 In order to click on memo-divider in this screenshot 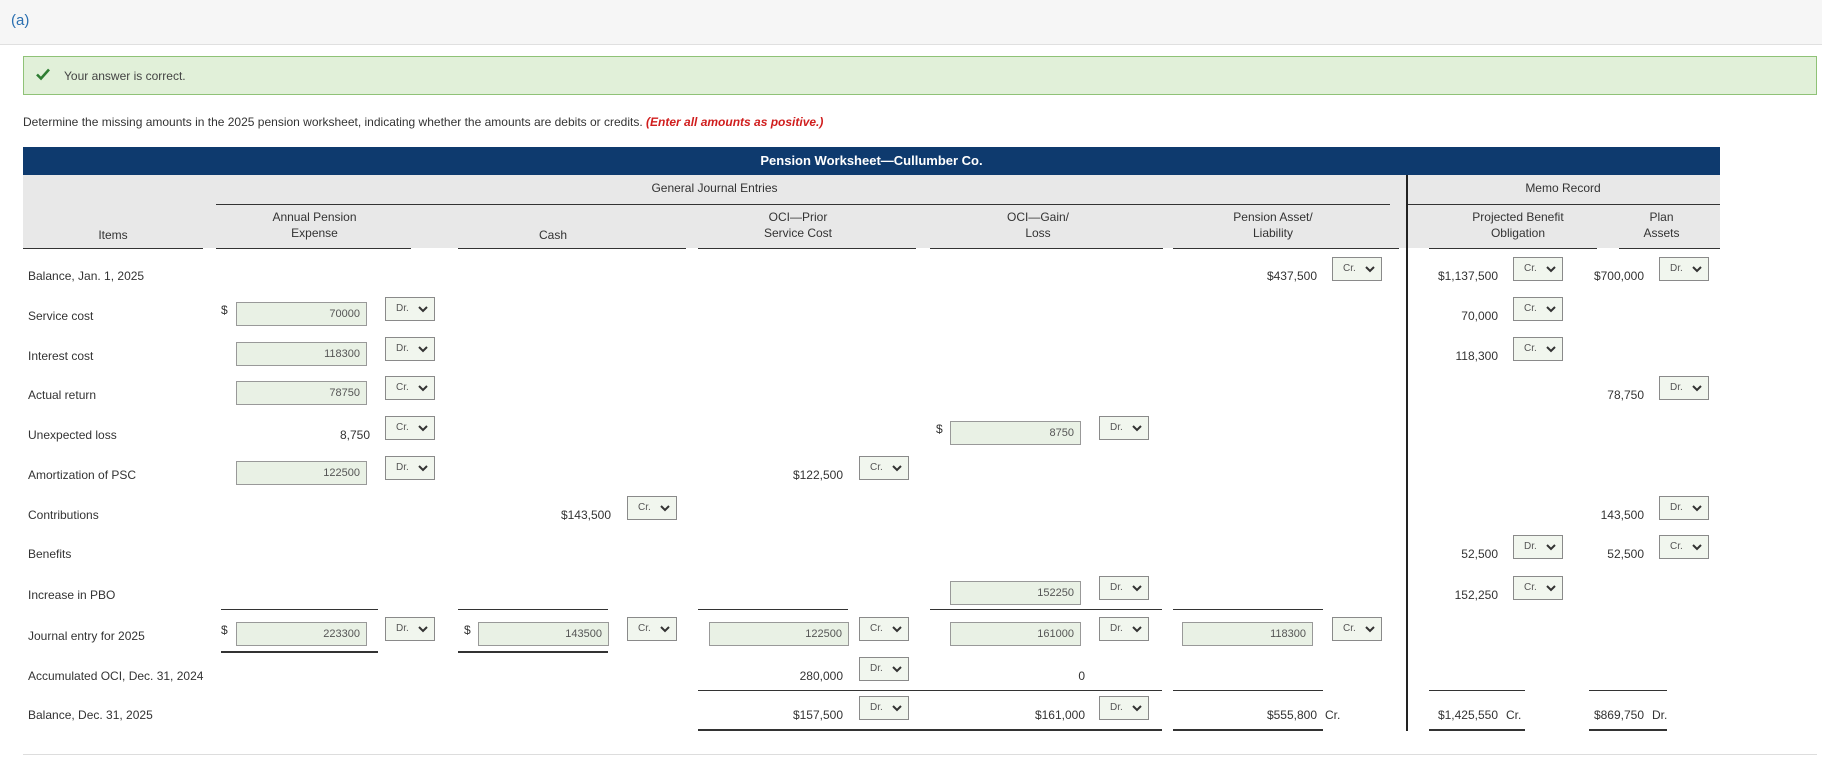, I will do `click(1407, 453)`.